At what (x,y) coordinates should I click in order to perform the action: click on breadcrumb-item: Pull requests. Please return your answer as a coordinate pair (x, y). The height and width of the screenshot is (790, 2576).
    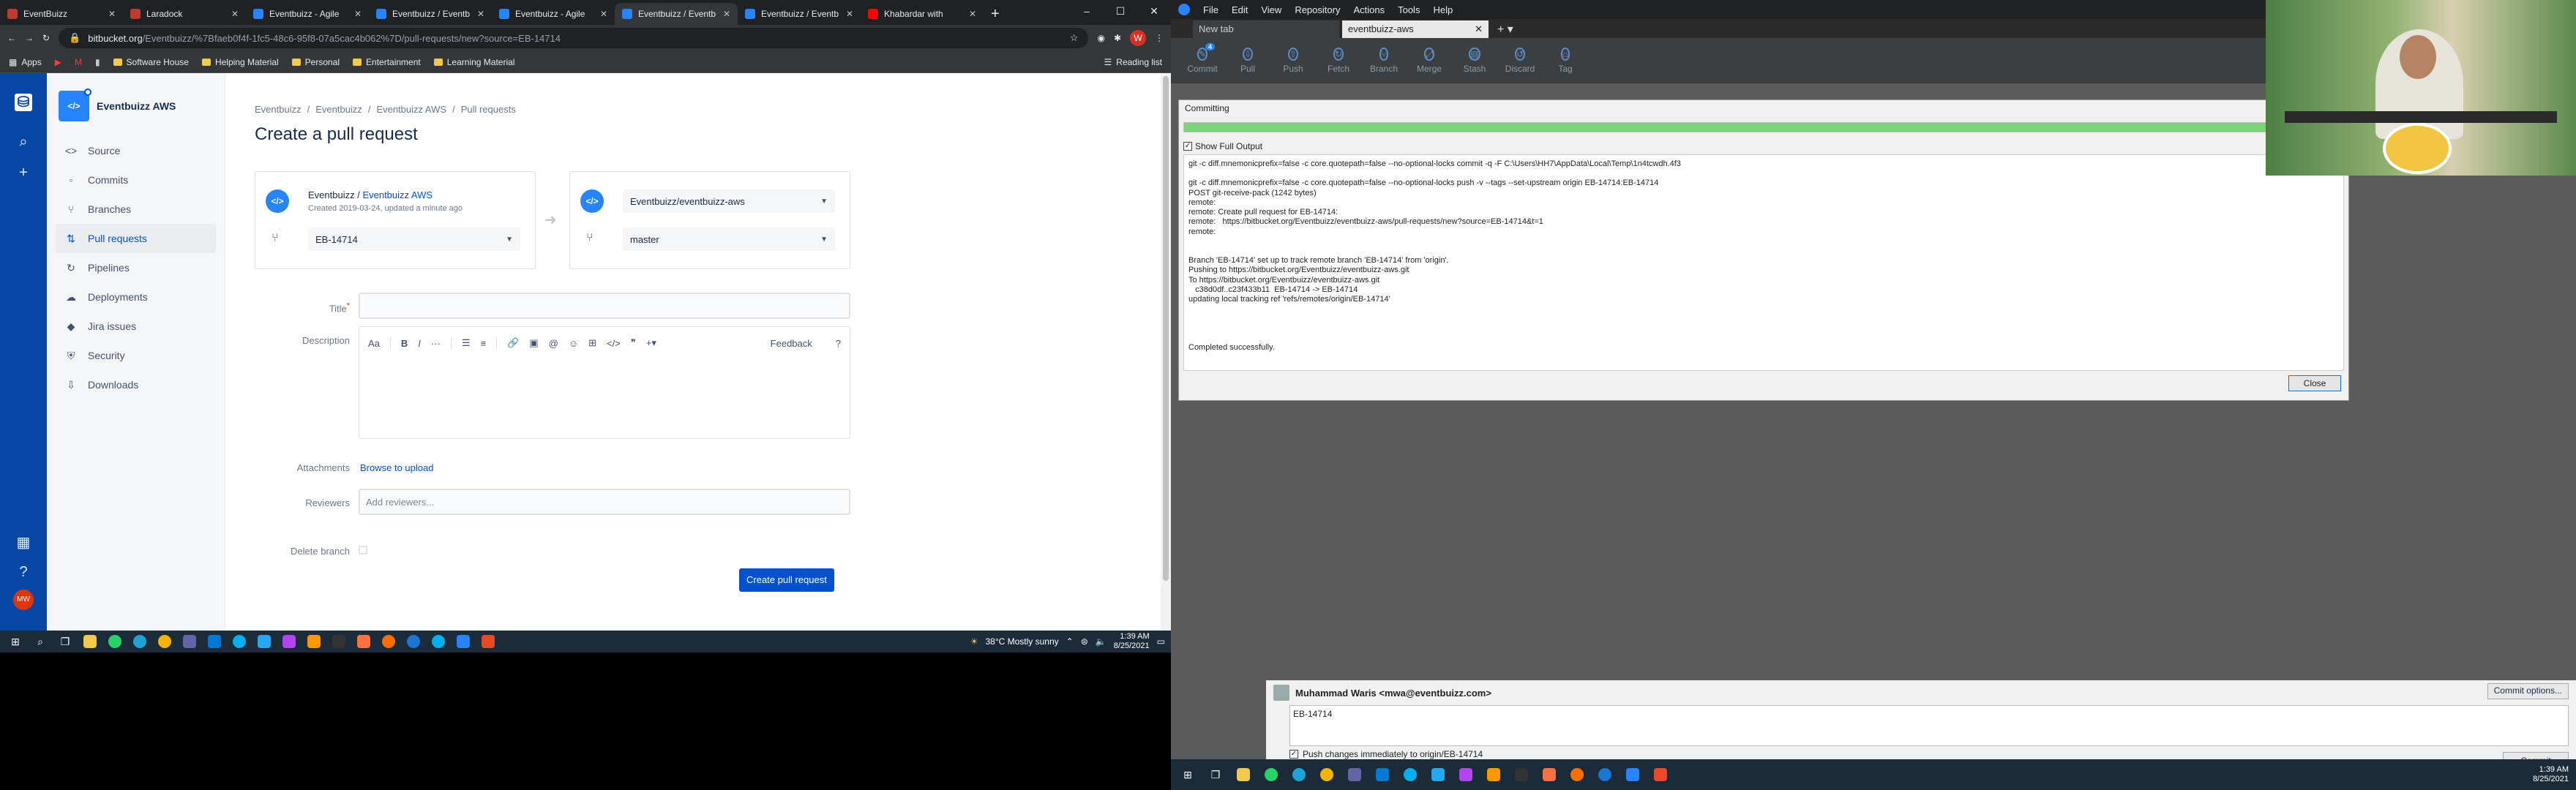
    Looking at the image, I should click on (488, 109).